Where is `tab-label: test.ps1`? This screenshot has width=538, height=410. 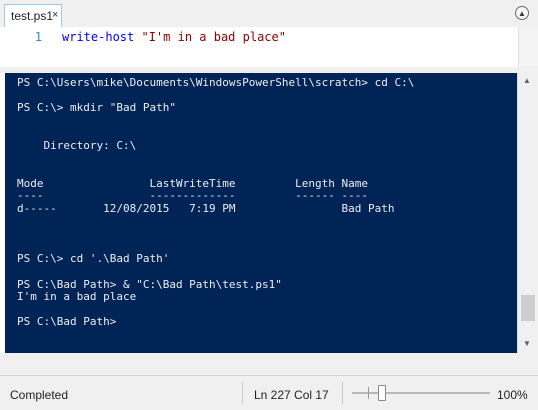
tab-label: test.ps1 is located at coordinates (32, 16).